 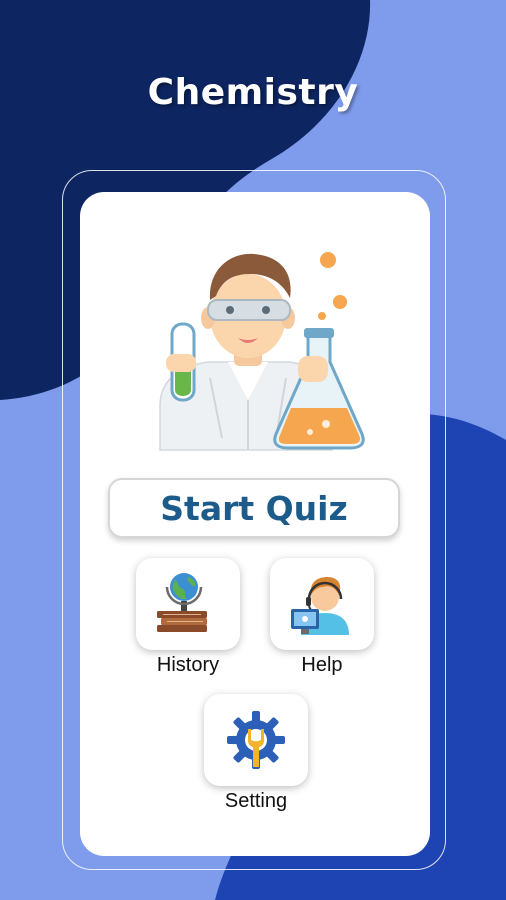 I want to click on chemist-icon, so click(x=262, y=351).